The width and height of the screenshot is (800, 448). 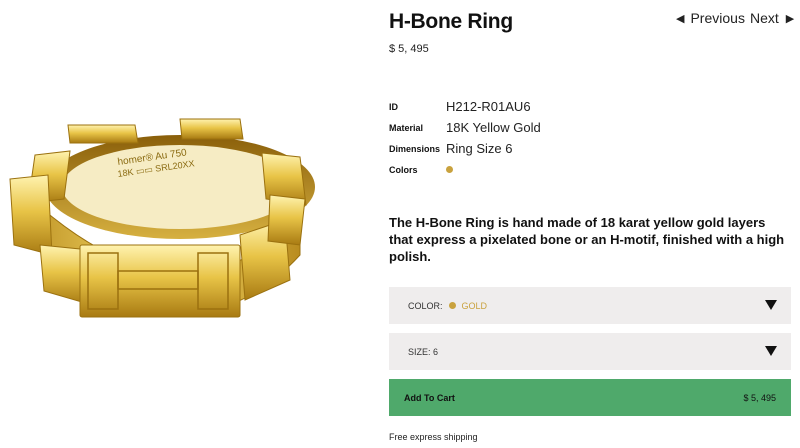 I want to click on triangle-right-icon: ▶, so click(x=790, y=18).